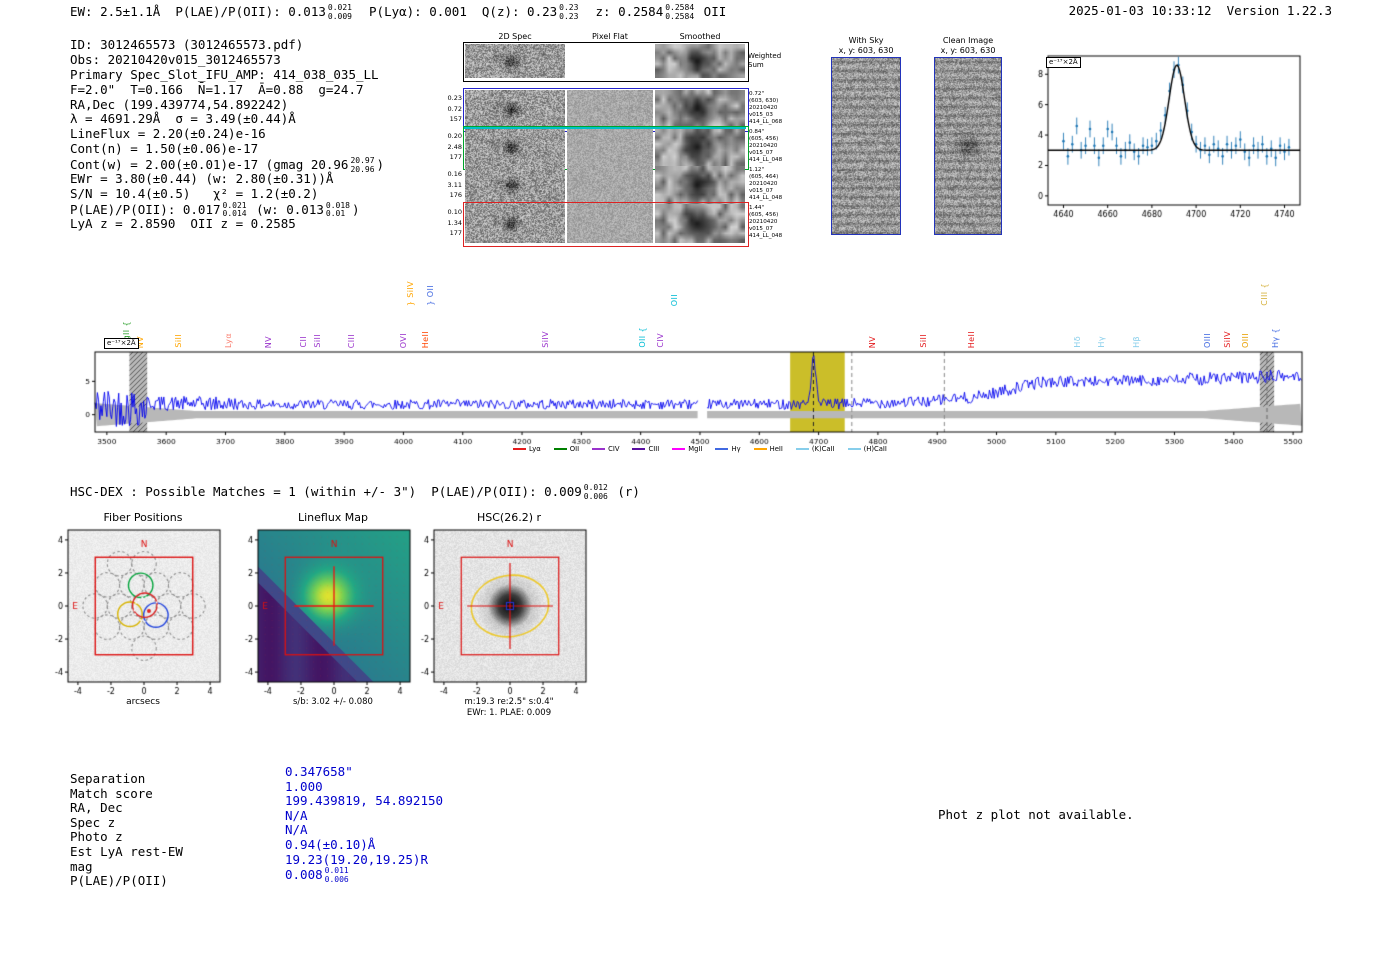 The image size is (1400, 953). I want to click on row-divider-cyan, so click(605, 128).